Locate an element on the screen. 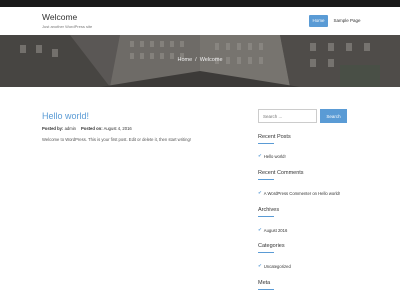  search-input is located at coordinates (287, 116).